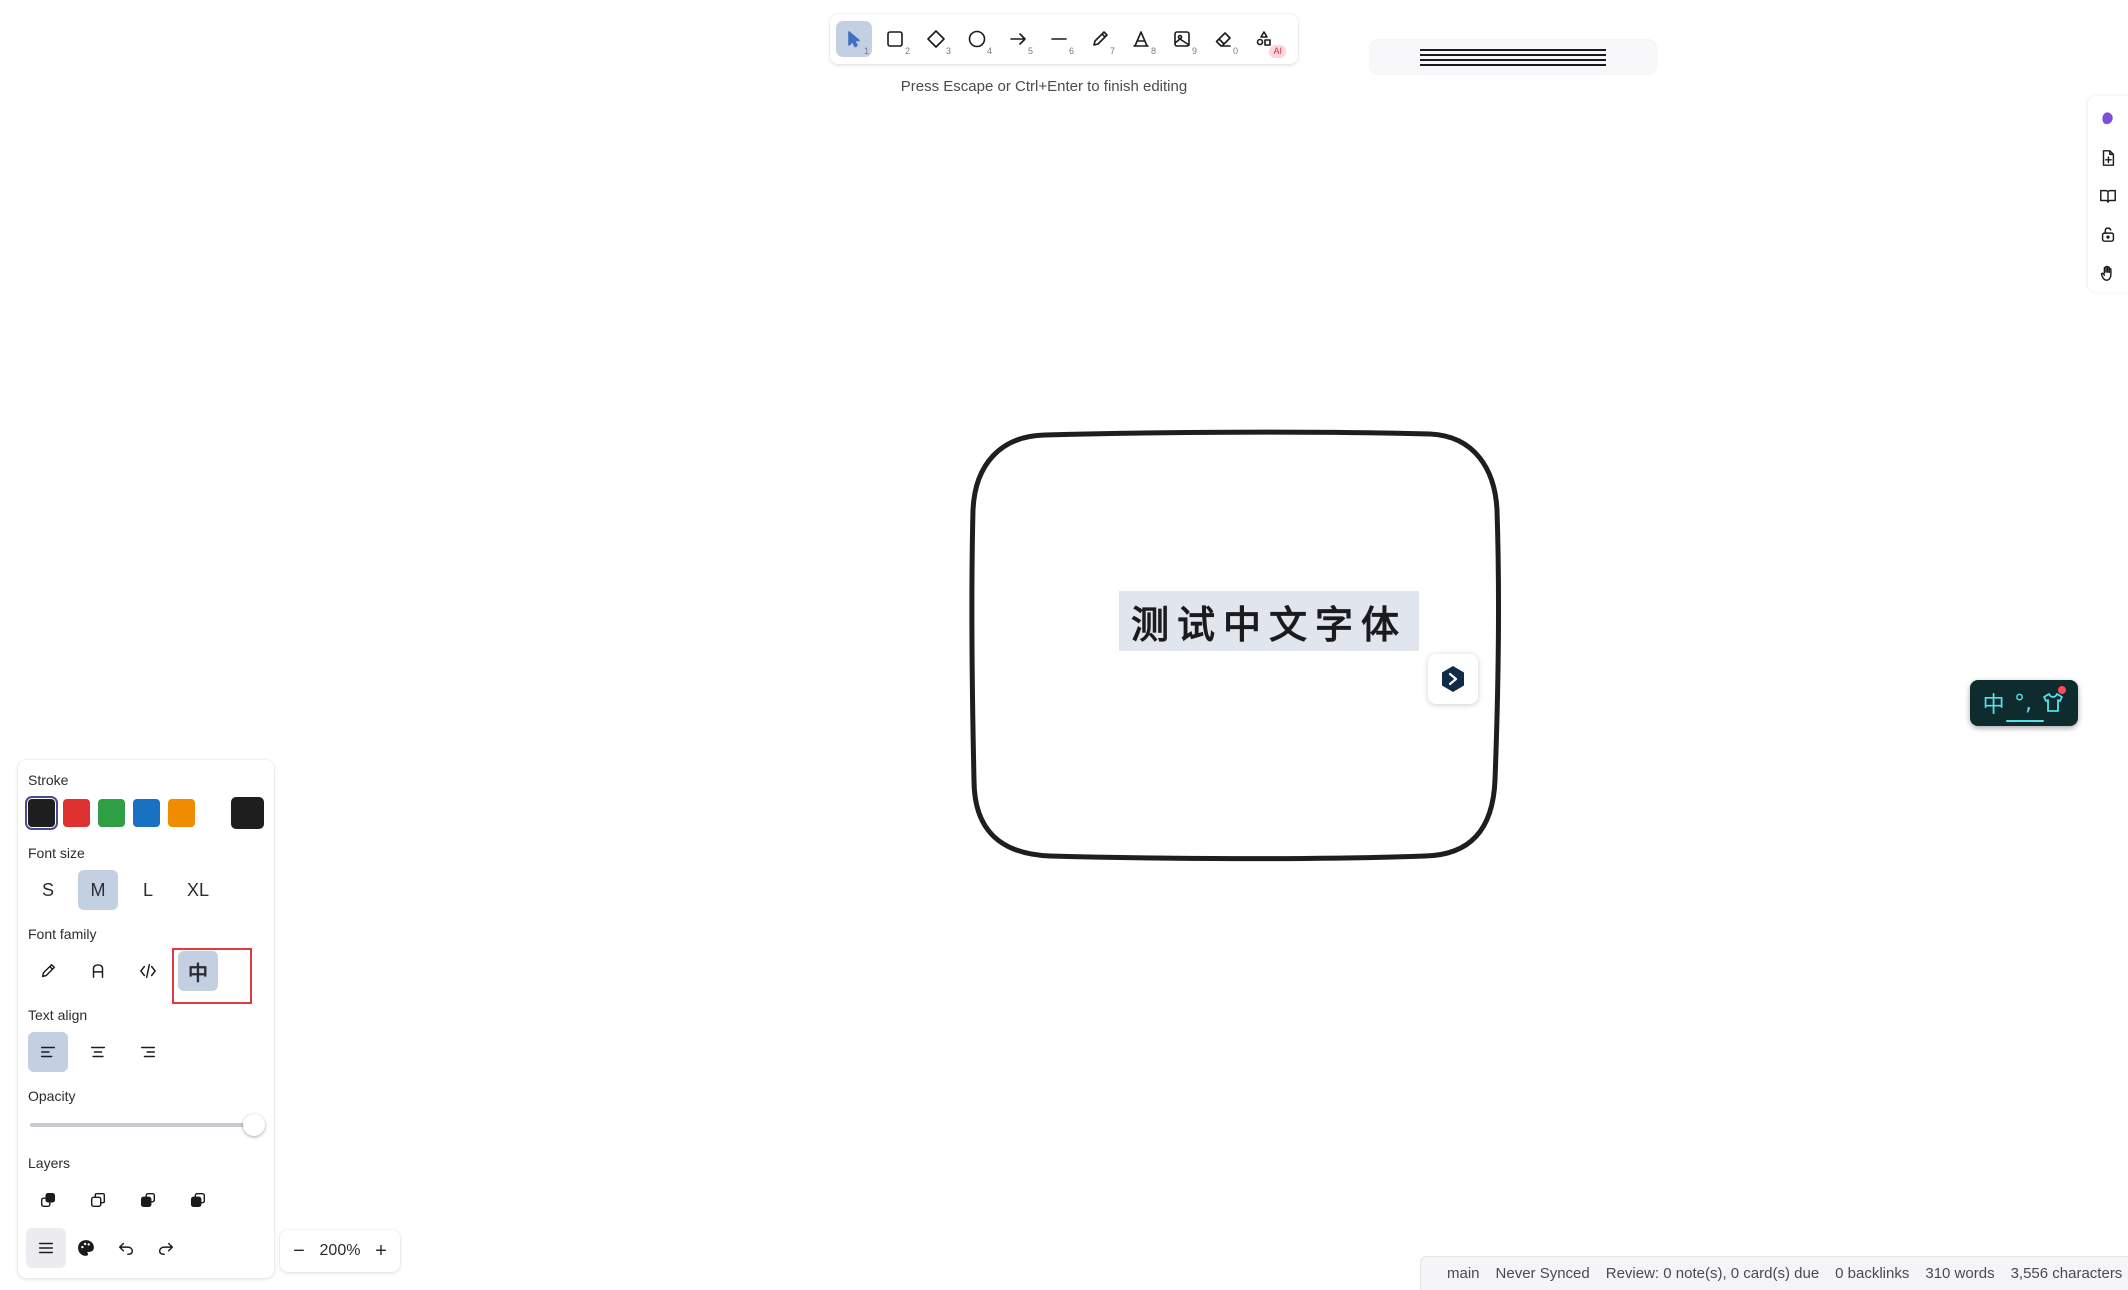 The image size is (2128, 1290). Describe the element at coordinates (52, 1096) in the screenshot. I see `opacity-label: Opacity` at that location.